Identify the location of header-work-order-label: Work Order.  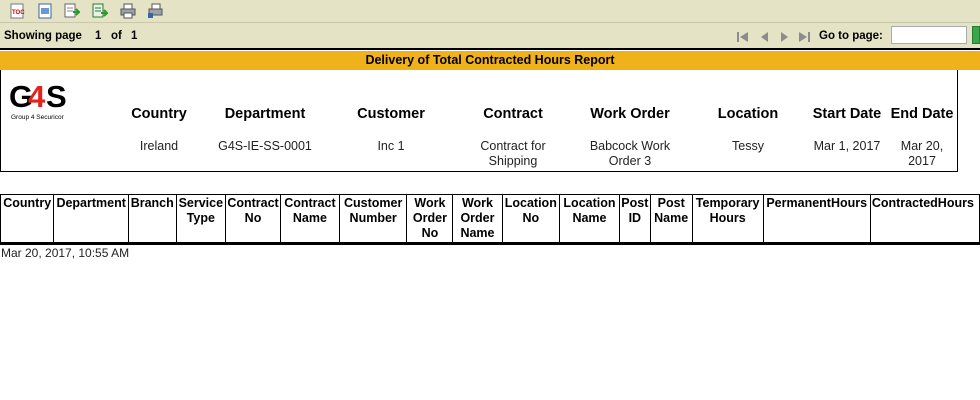
(630, 114).